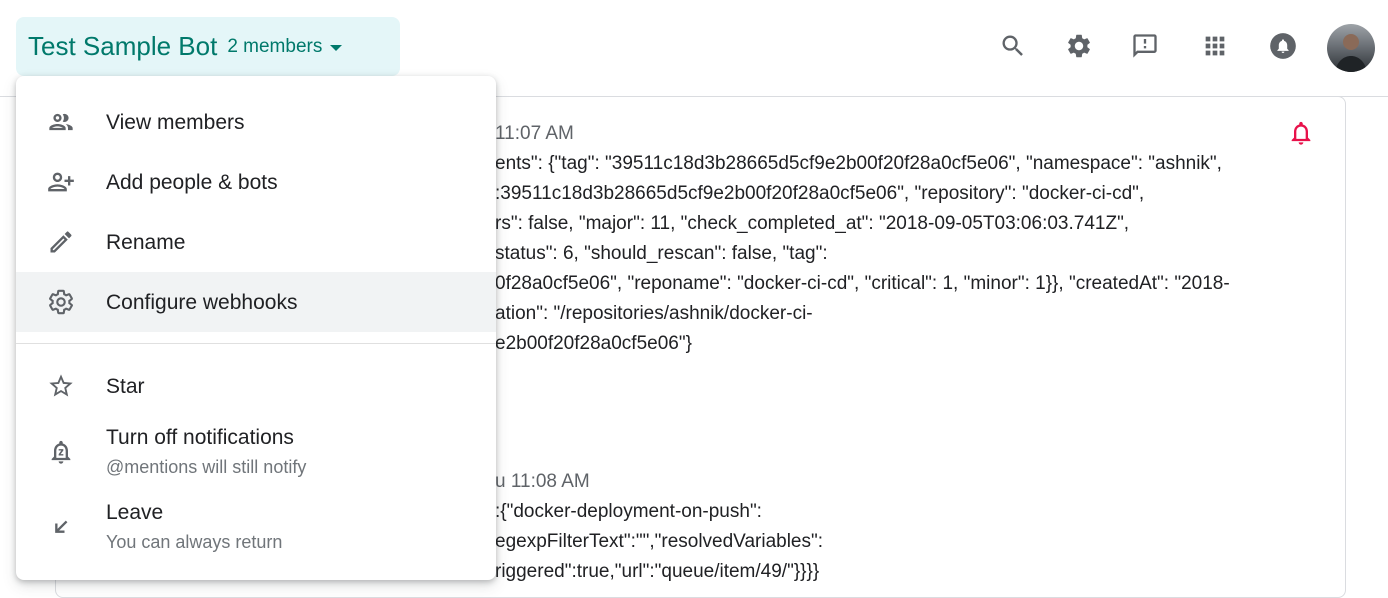 The width and height of the screenshot is (1388, 598). Describe the element at coordinates (1145, 46) in the screenshot. I see `feedback-icon` at that location.